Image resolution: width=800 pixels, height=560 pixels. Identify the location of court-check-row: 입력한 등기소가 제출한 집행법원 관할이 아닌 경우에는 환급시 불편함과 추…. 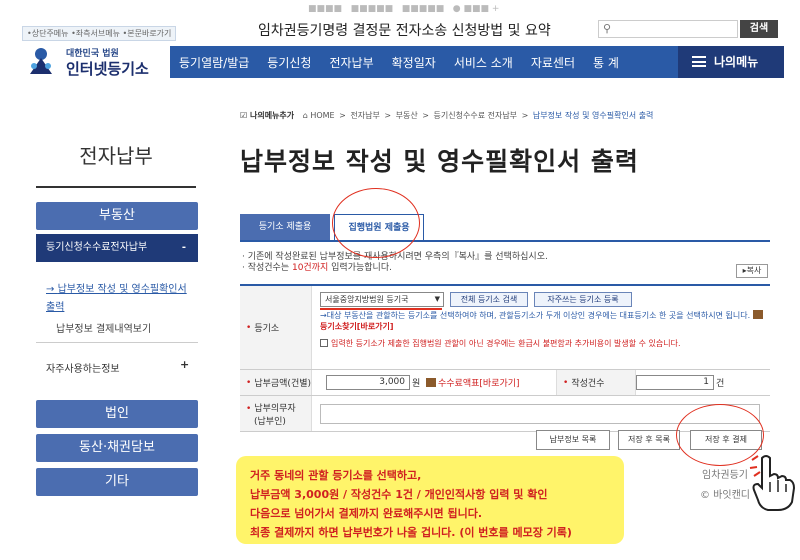
(543, 343).